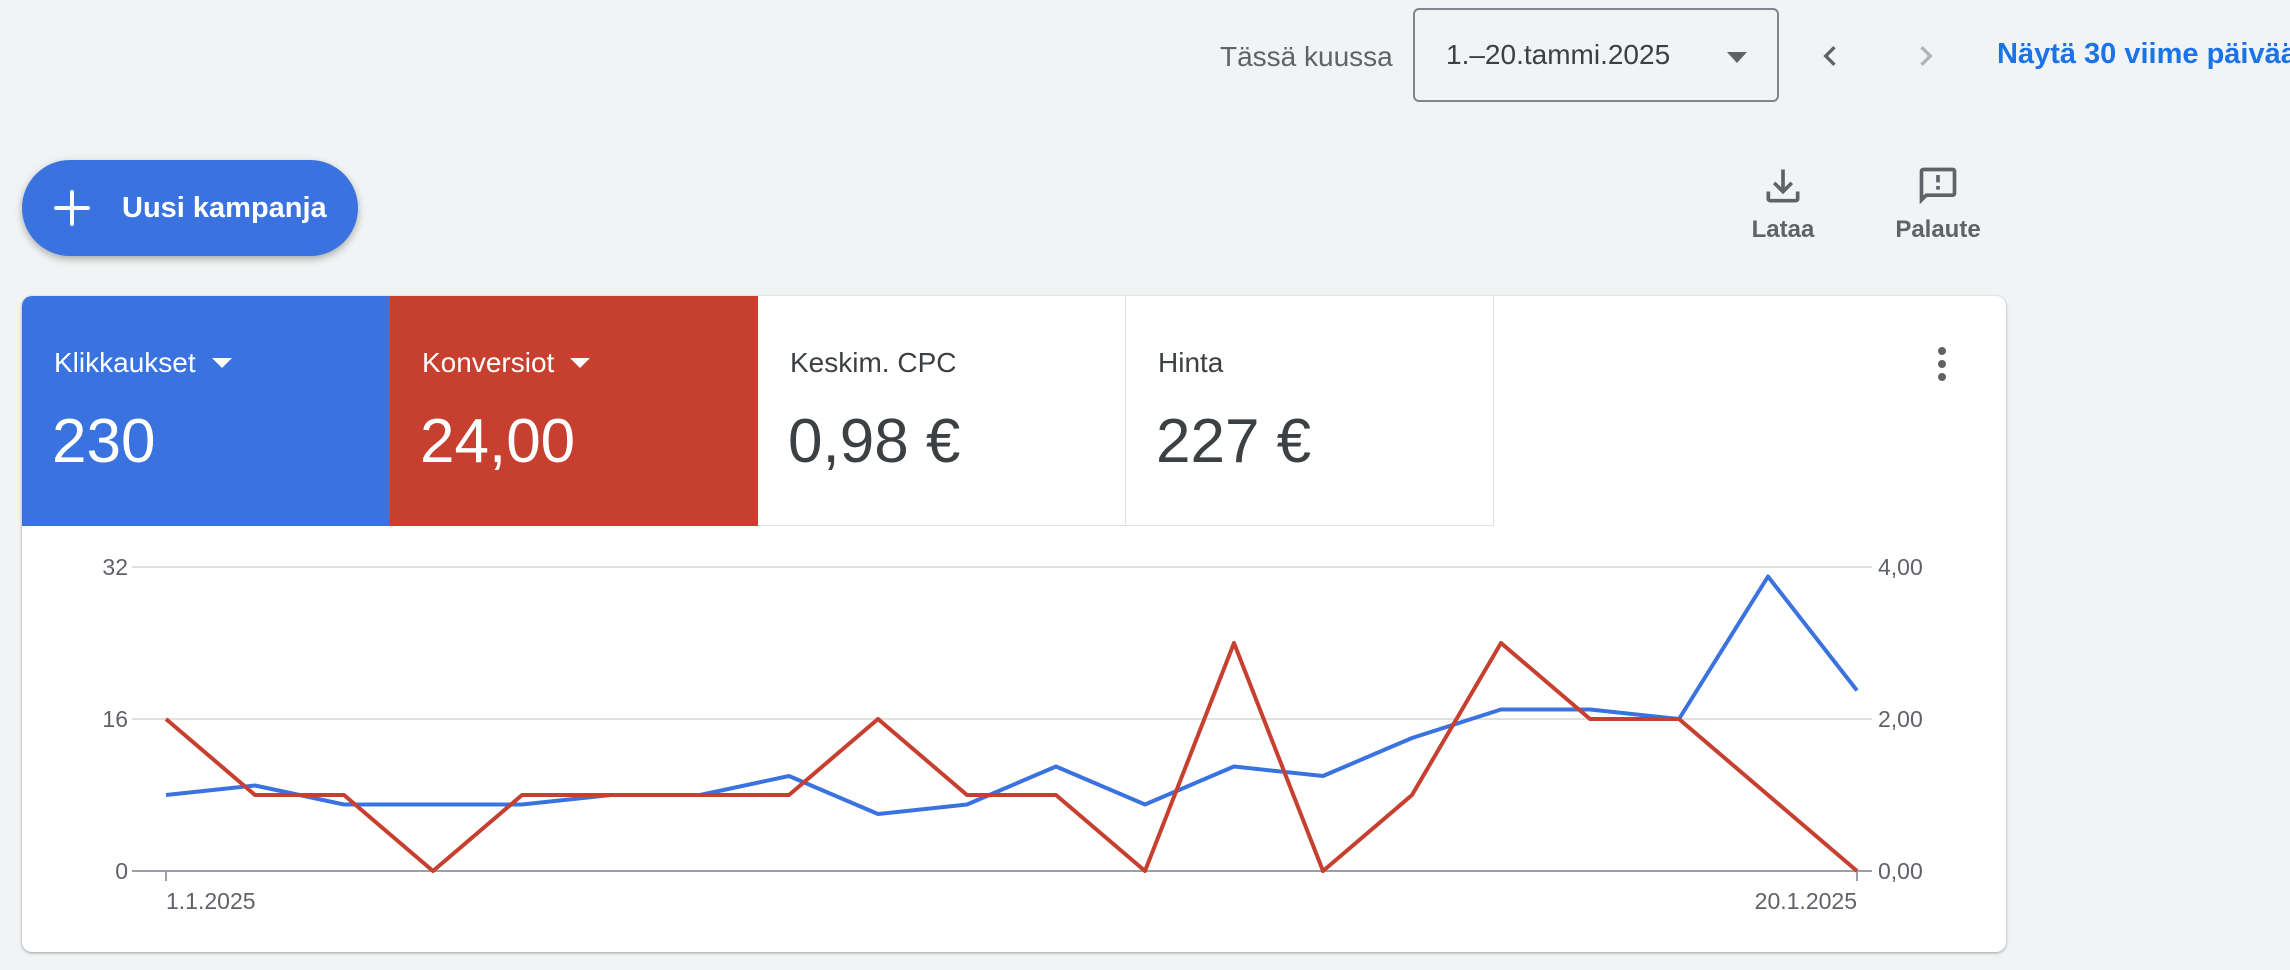 This screenshot has width=2290, height=970. I want to click on y-right-tick-label: 0,00, so click(1900, 871).